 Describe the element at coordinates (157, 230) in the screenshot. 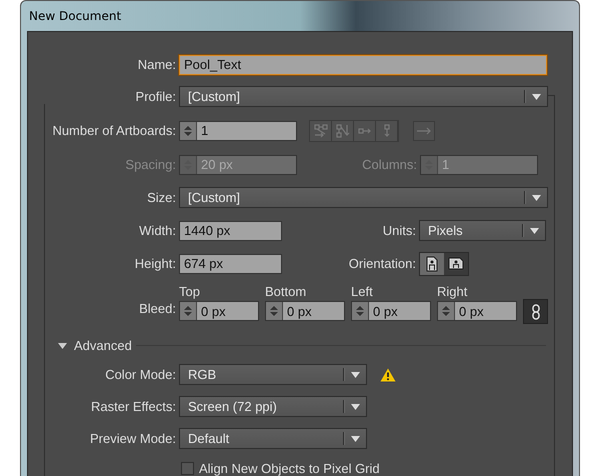

I see `field-label: Width:` at that location.